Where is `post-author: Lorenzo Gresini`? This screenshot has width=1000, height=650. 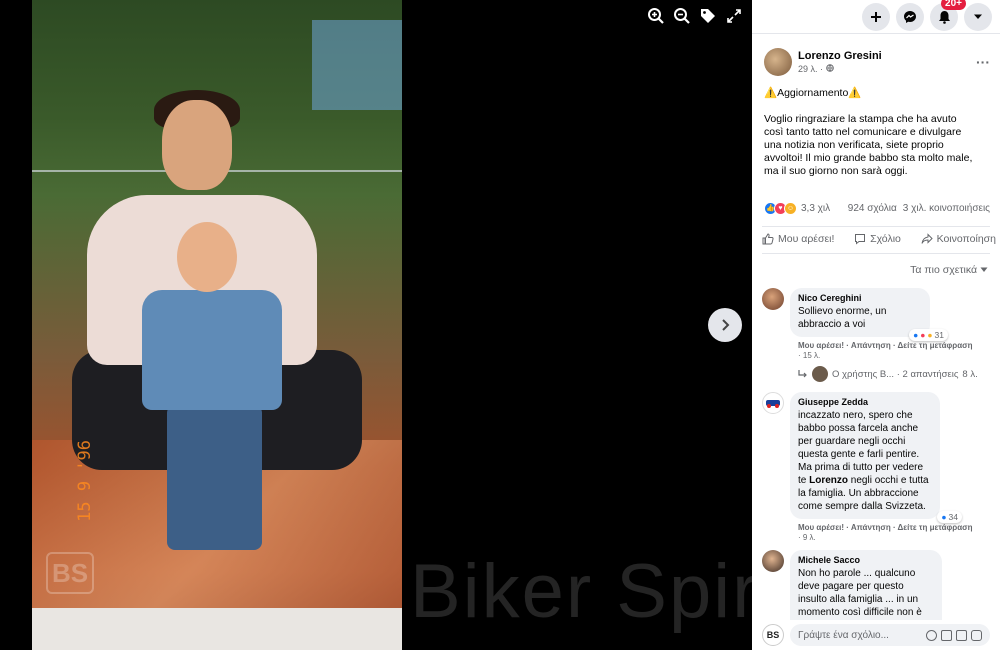
post-author: Lorenzo Gresini is located at coordinates (840, 56).